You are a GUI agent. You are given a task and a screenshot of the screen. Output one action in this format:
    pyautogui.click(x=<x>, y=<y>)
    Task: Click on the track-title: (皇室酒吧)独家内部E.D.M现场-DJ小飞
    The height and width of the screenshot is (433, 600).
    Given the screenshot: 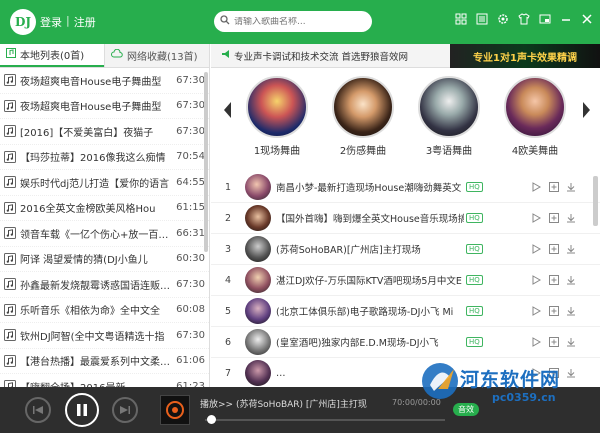 What is the action you would take?
    pyautogui.click(x=370, y=342)
    